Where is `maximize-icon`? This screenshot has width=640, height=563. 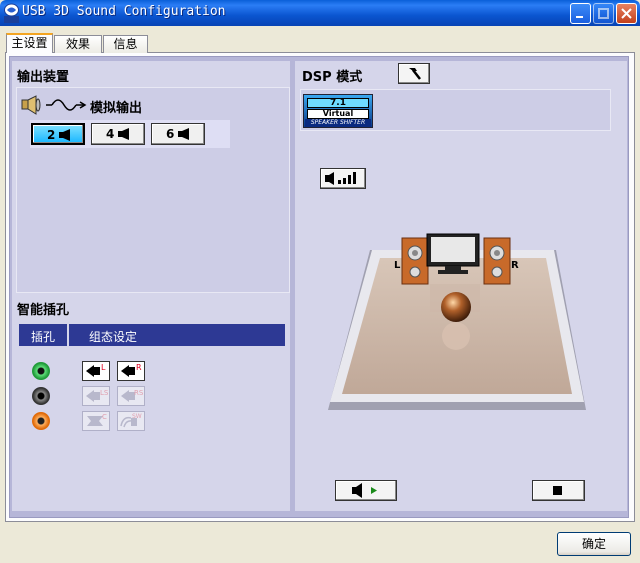 maximize-icon is located at coordinates (603, 13).